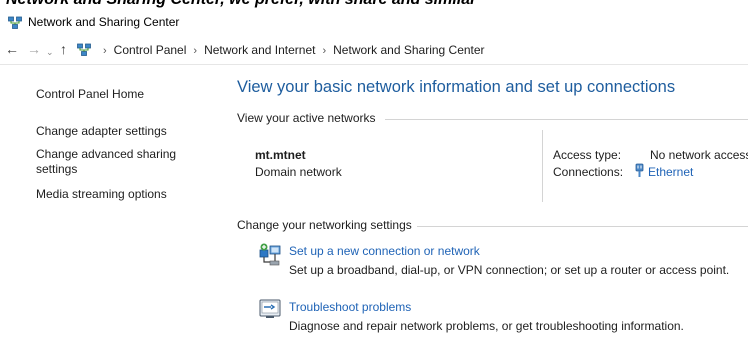  What do you see at coordinates (106, 162) in the screenshot?
I see `sidebar-item-advanced-sharing: Change advanced sharing settings` at bounding box center [106, 162].